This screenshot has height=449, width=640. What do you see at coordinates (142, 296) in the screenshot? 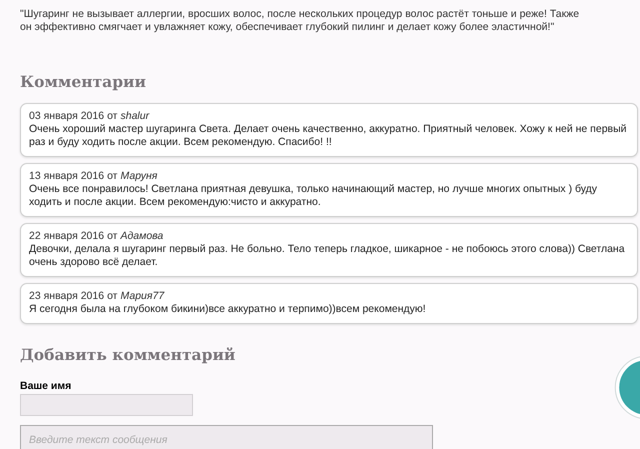
I see `comment-author: Мария77` at bounding box center [142, 296].